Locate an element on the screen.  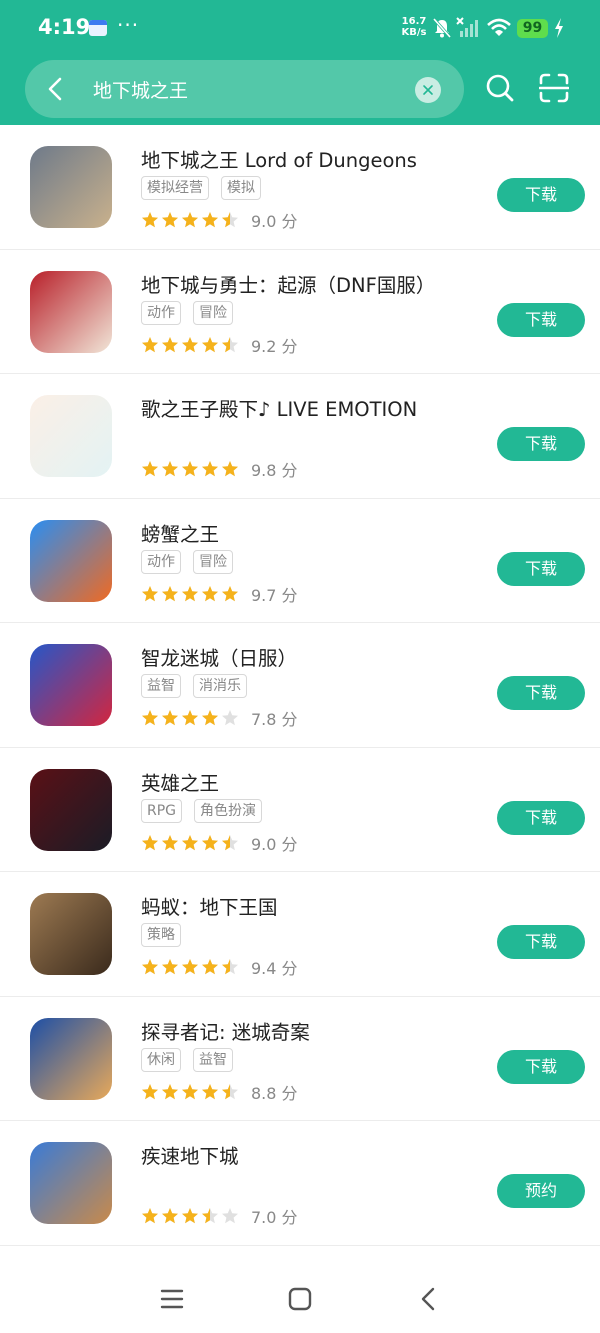
app-row: 地下城之王 Lord of Dungeons 模拟经营 模拟 9.0 分 下载 is located at coordinates (300, 187).